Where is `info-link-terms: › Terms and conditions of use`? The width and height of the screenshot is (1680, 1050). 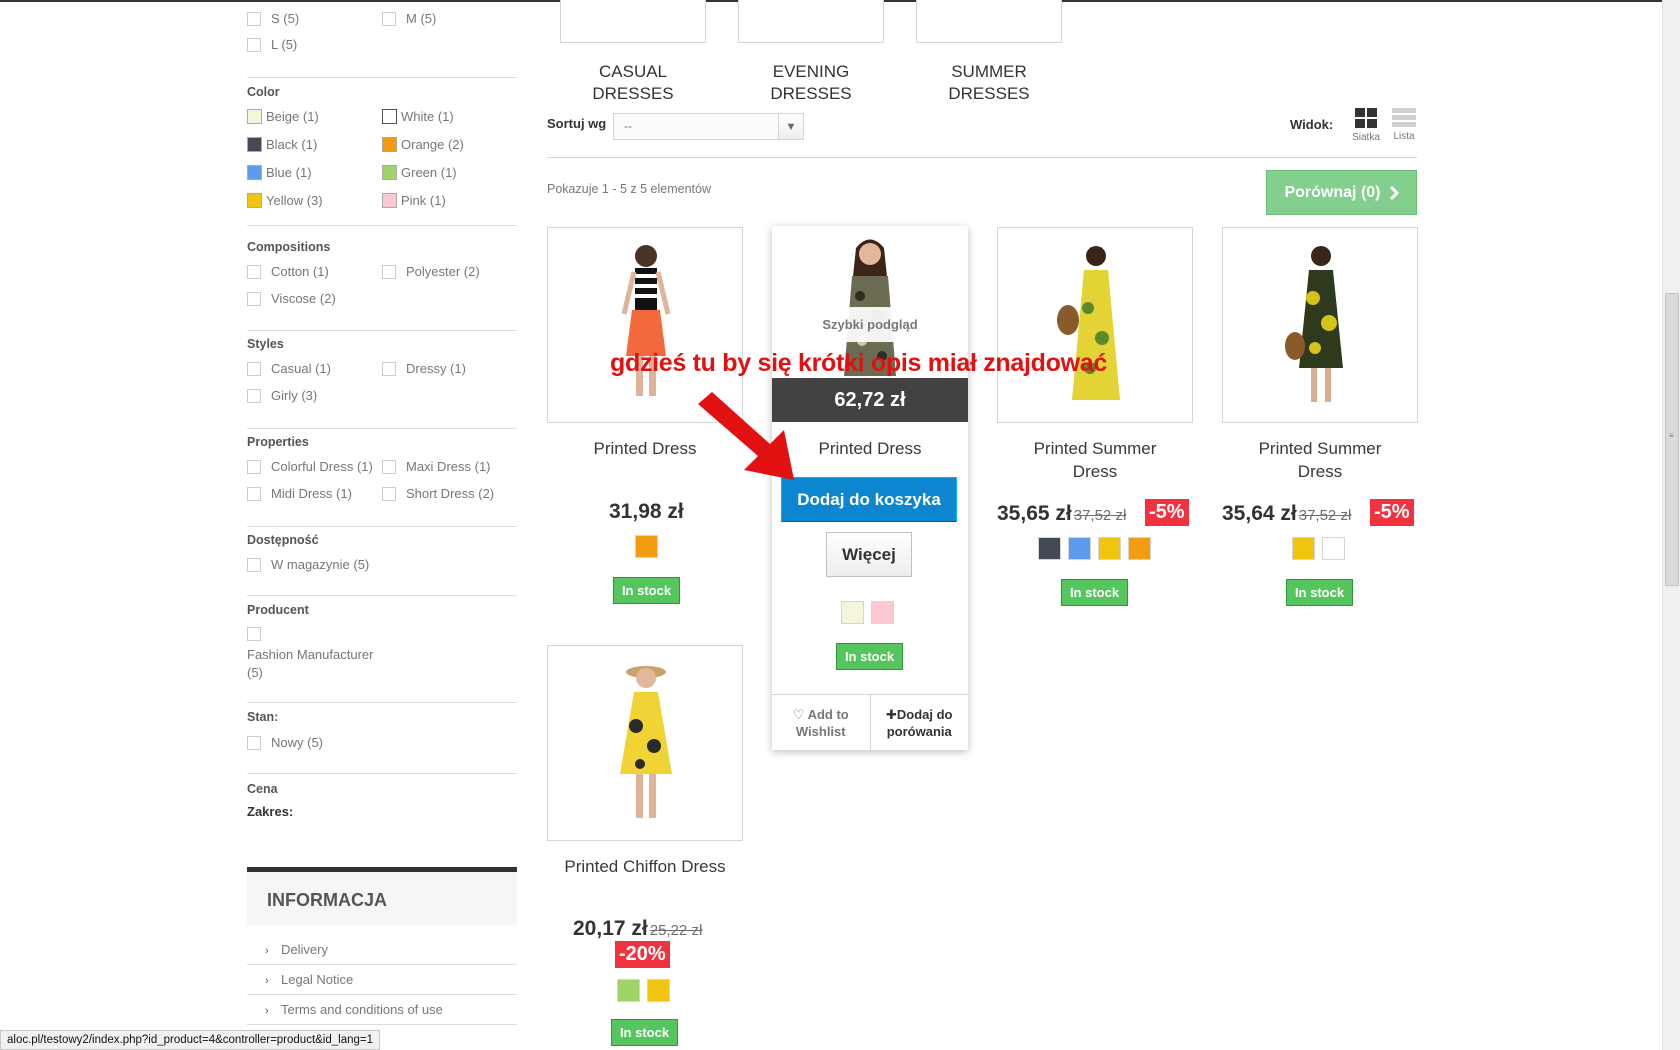
info-link-terms: › Terms and conditions of use is located at coordinates (382, 1010).